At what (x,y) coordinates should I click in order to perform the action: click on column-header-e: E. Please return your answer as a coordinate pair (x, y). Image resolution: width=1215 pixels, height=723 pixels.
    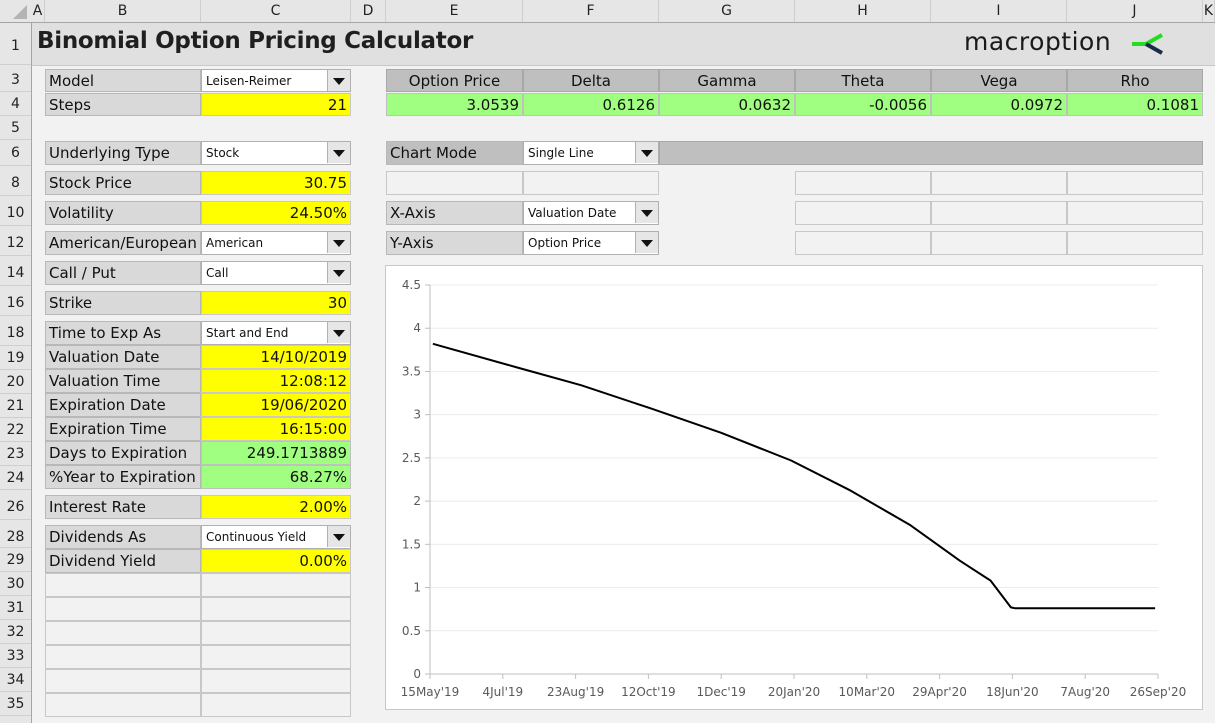
    Looking at the image, I should click on (454, 11).